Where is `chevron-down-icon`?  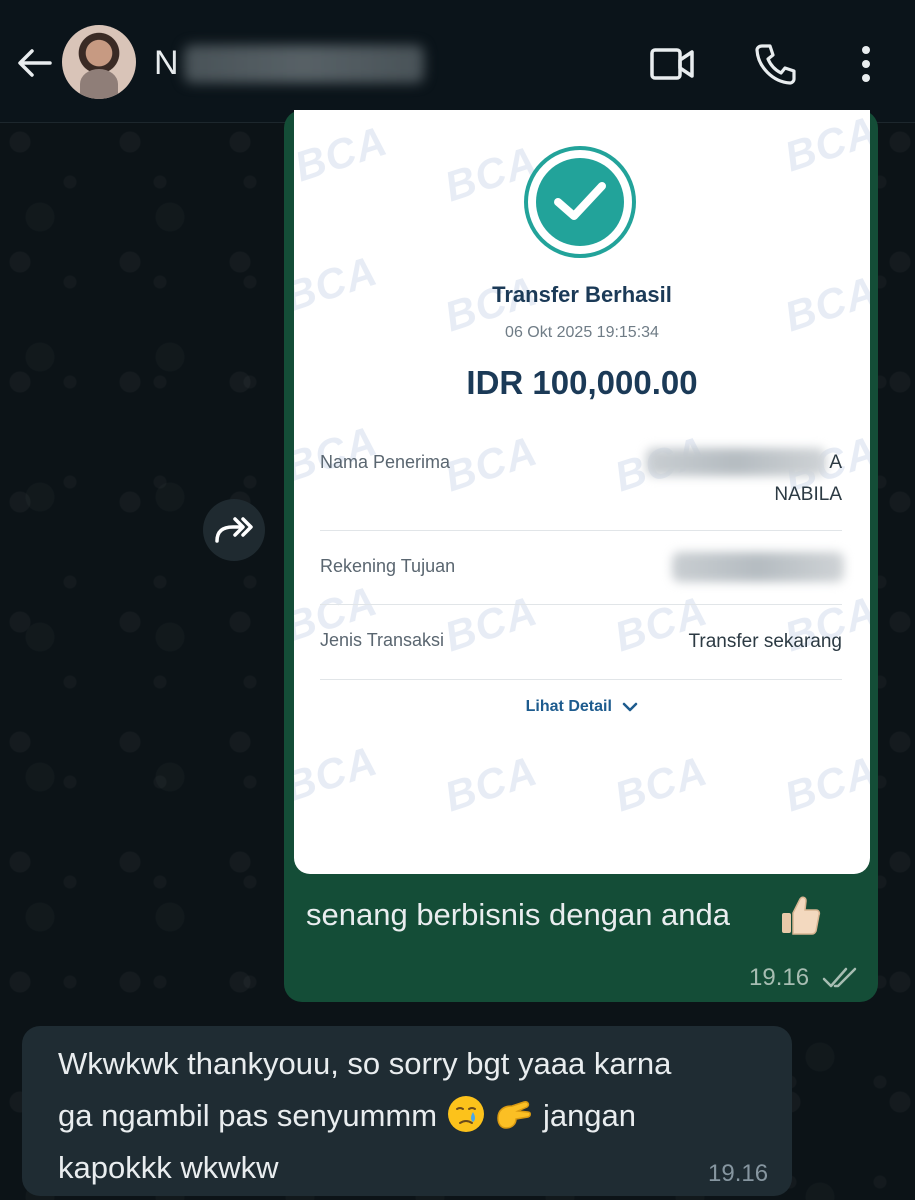 chevron-down-icon is located at coordinates (630, 707).